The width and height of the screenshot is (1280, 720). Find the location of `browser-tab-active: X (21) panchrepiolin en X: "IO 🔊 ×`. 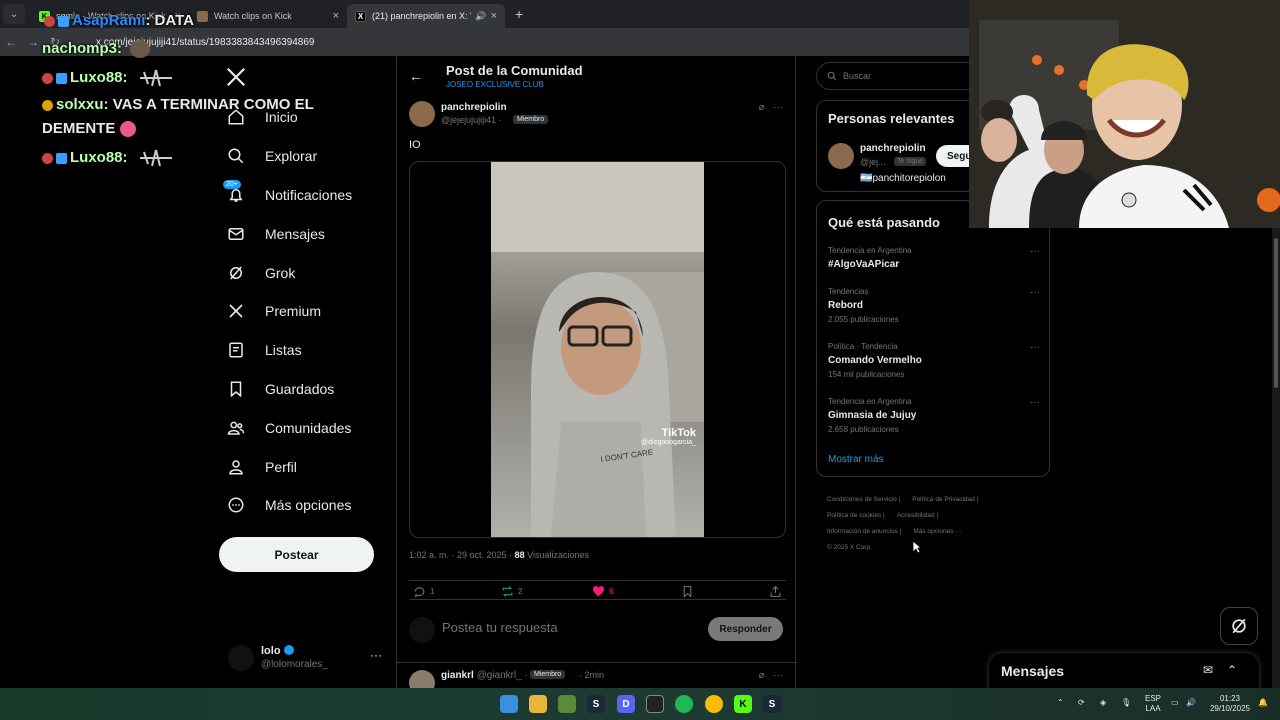

browser-tab-active: X (21) panchrepiolin en X: "IO 🔊 × is located at coordinates (426, 16).